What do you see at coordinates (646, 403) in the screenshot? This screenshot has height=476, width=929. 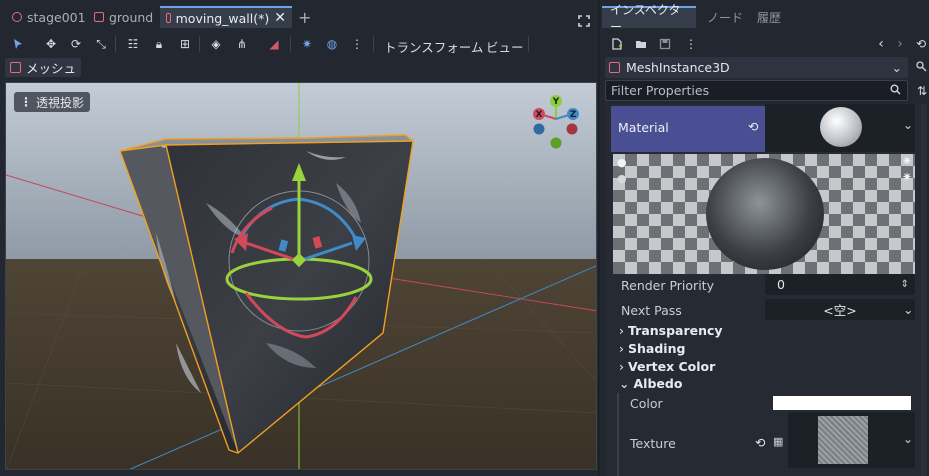 I see `color-label: Color` at bounding box center [646, 403].